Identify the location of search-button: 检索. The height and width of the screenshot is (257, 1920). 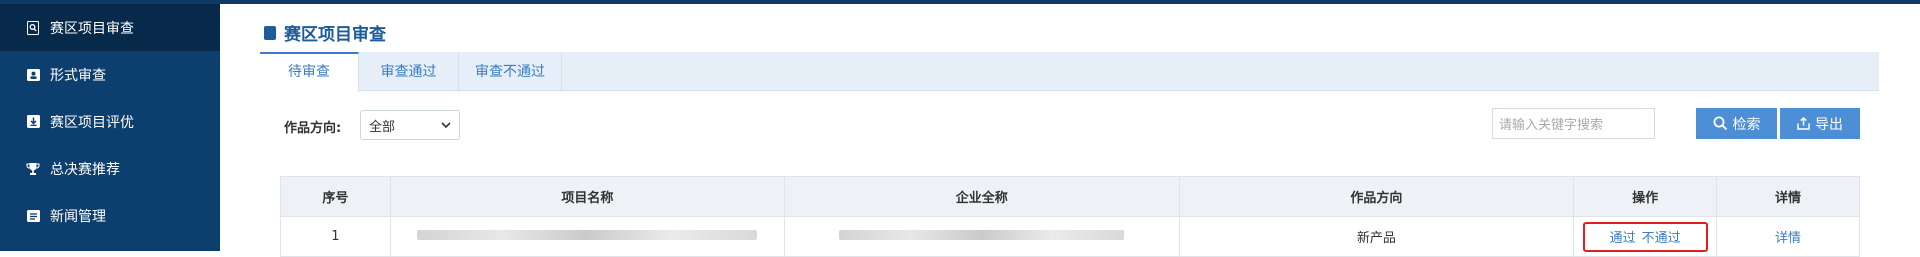
(1736, 123).